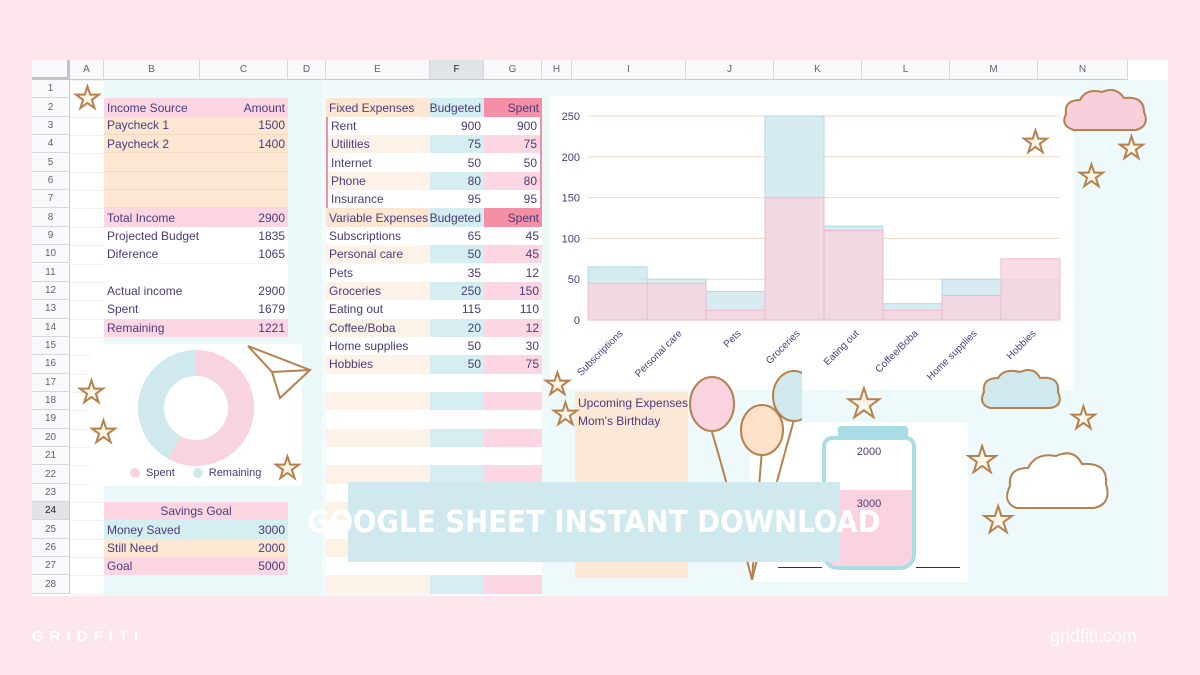 The image size is (1200, 675). What do you see at coordinates (378, 162) in the screenshot?
I see `fixed-expense-name: Internet` at bounding box center [378, 162].